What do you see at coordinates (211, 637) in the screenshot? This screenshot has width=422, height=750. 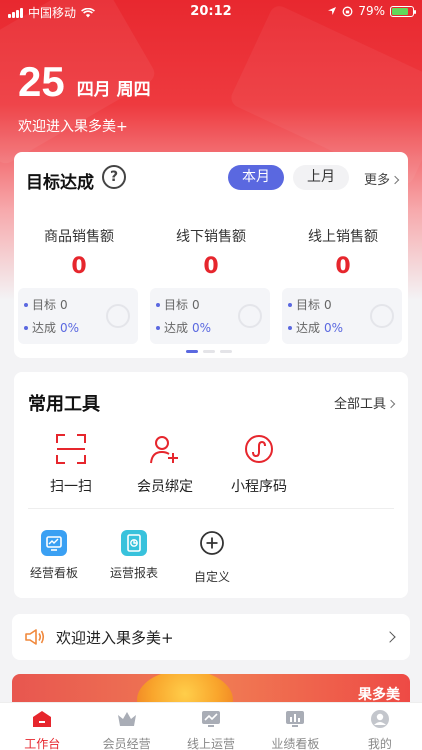 I see `notice-bar: 欢迎进入果多美+` at bounding box center [211, 637].